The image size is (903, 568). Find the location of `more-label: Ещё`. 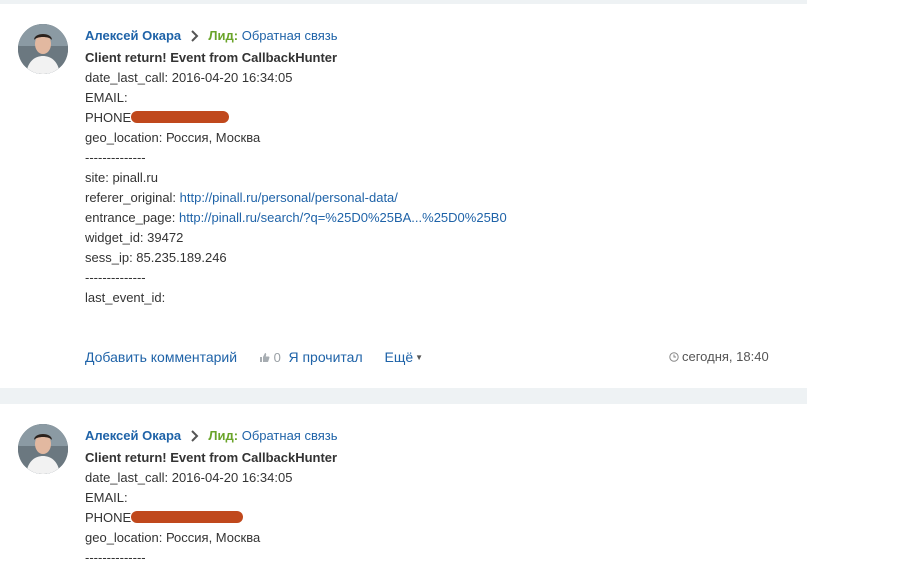

more-label: Ещё is located at coordinates (399, 357).